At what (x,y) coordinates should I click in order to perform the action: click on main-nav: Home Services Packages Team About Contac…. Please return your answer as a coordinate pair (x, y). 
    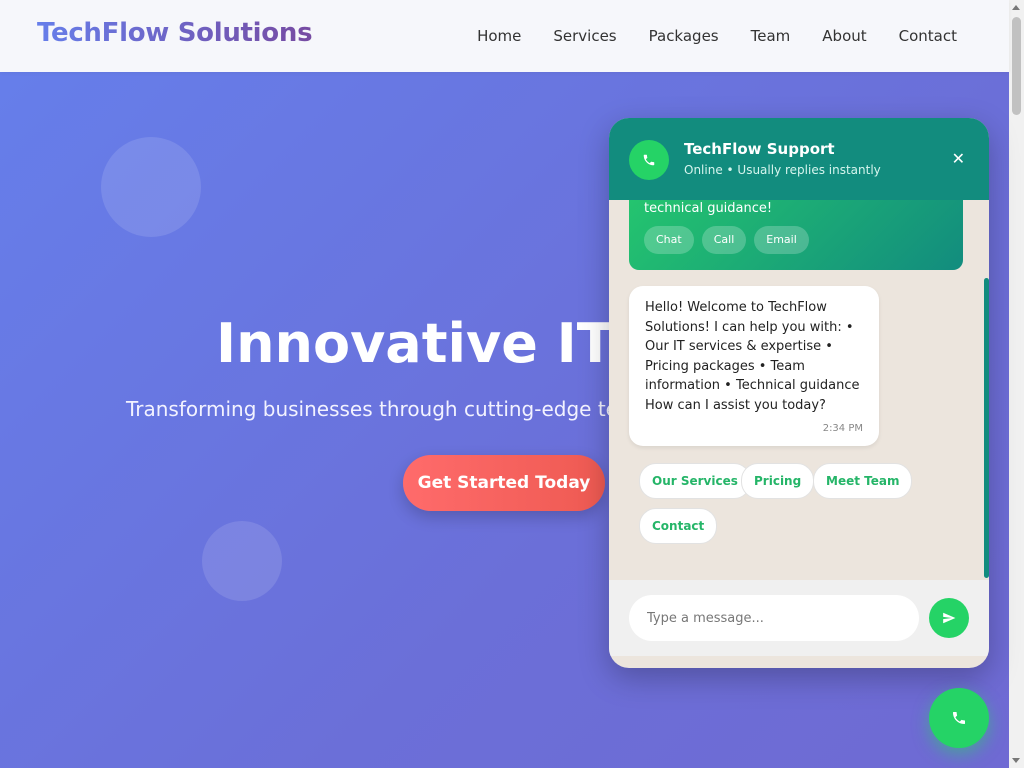
    Looking at the image, I should click on (701, 36).